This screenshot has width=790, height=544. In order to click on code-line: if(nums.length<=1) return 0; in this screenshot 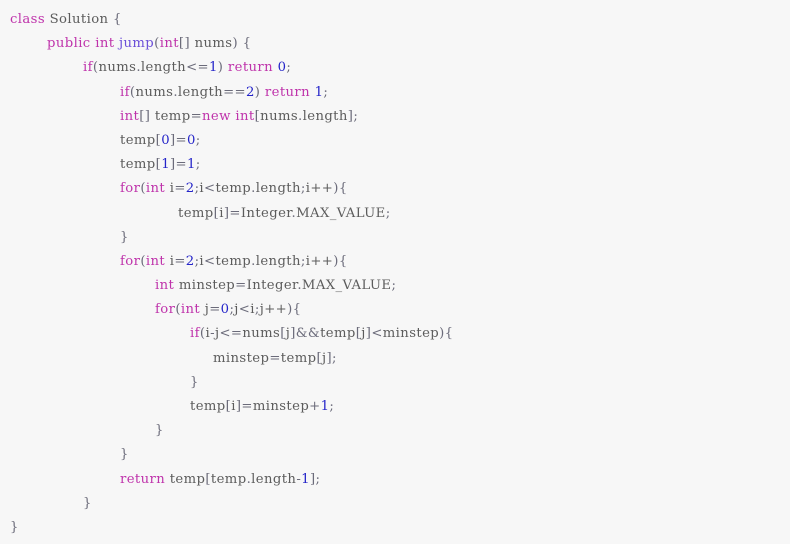, I will do `click(395, 68)`.